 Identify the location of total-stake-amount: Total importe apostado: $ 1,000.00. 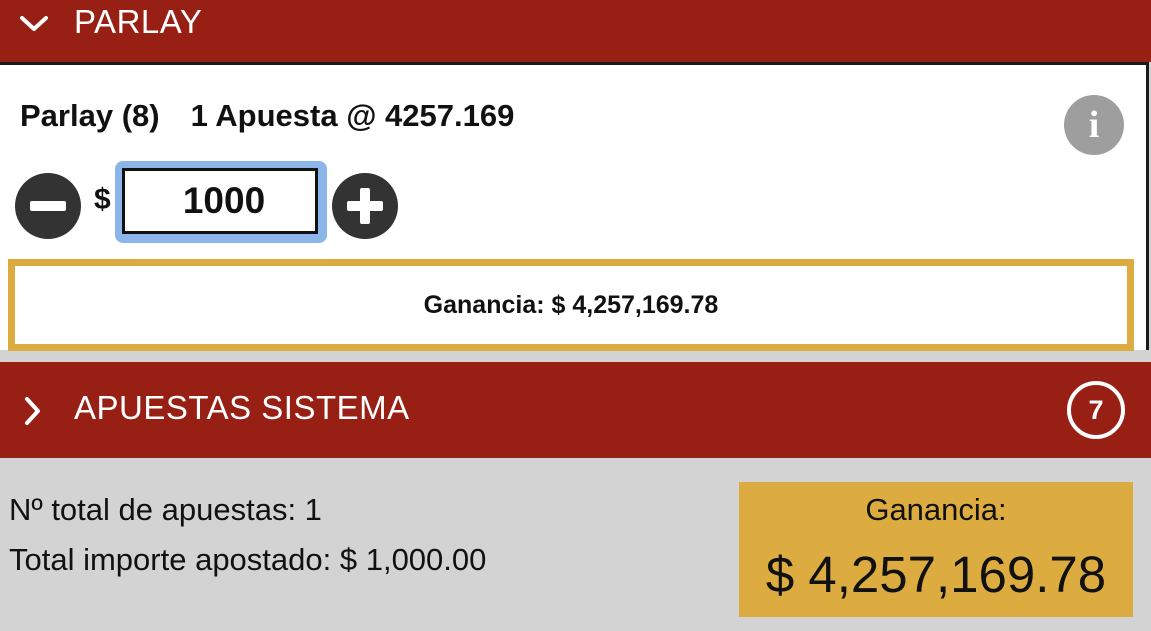
(248, 559).